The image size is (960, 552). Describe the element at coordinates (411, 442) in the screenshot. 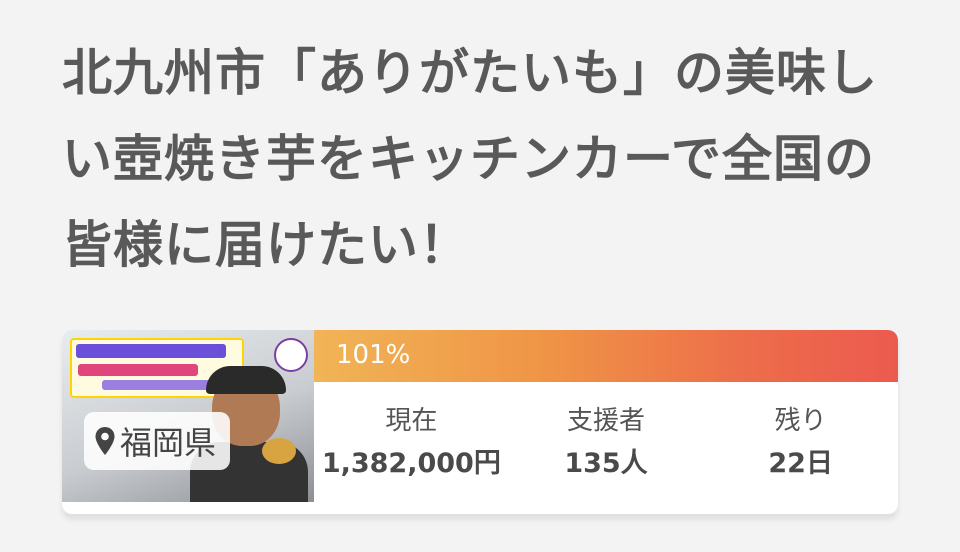

I see `stat-current-amount: 現在 1,382,000円` at that location.